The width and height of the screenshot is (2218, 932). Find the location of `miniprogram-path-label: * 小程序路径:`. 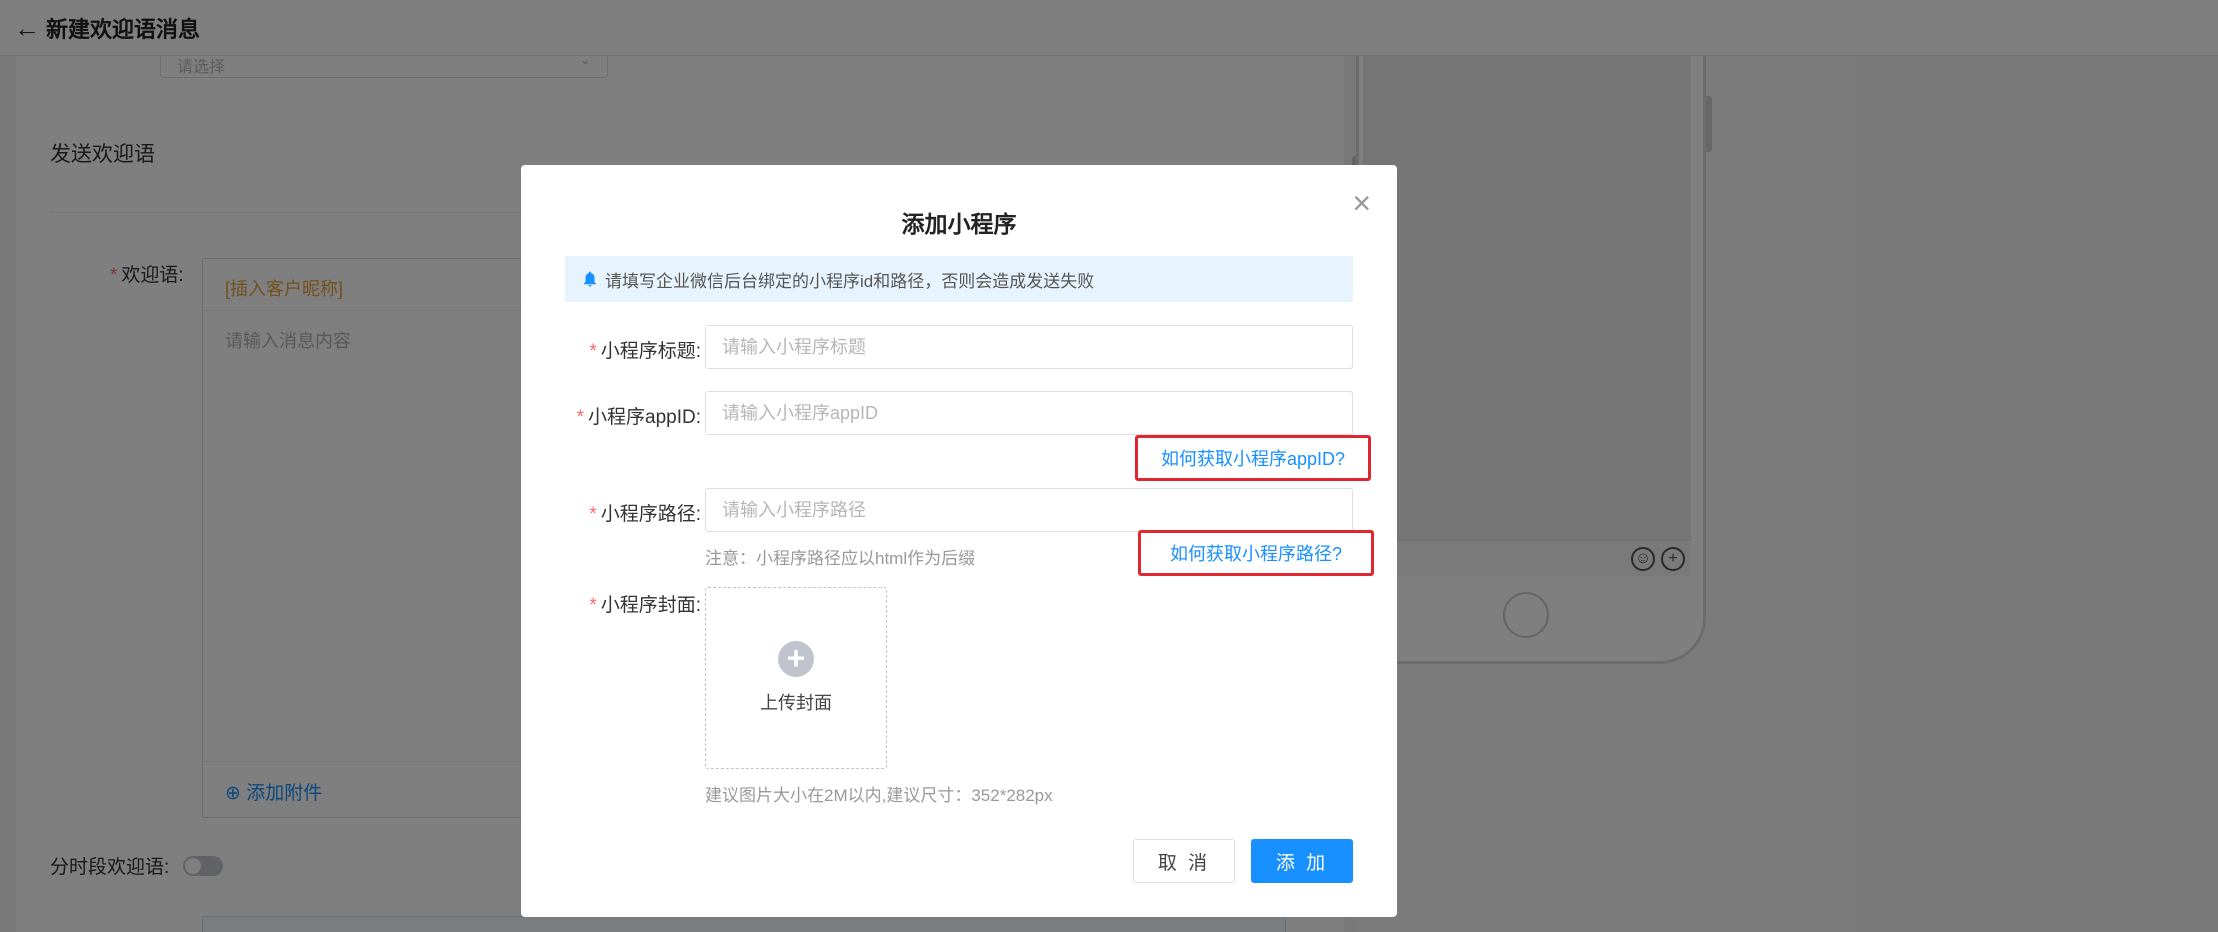

miniprogram-path-label: * 小程序路径: is located at coordinates (611, 512).